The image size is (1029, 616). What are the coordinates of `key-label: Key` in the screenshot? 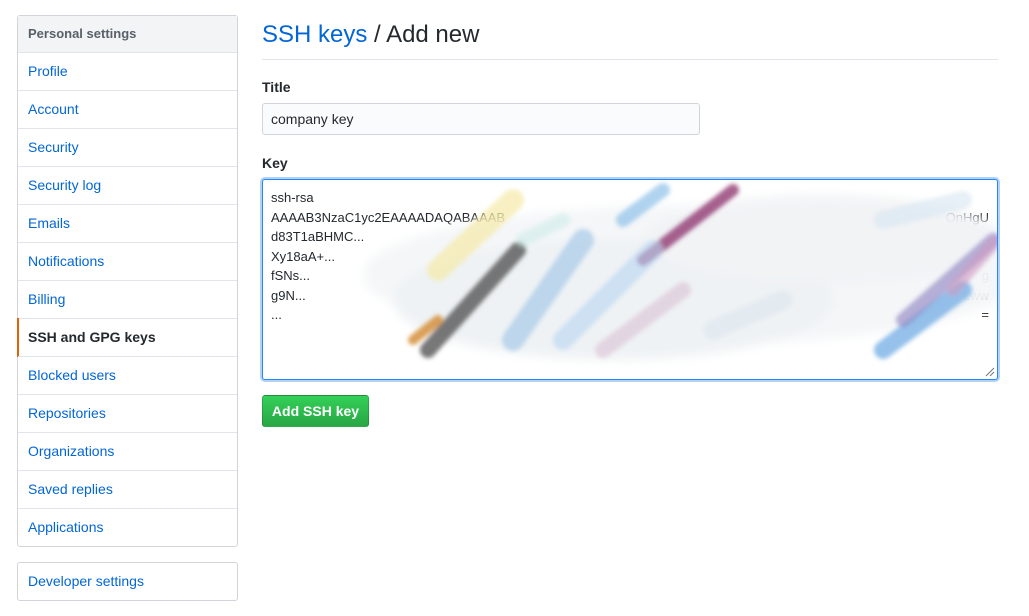 It's located at (275, 163).